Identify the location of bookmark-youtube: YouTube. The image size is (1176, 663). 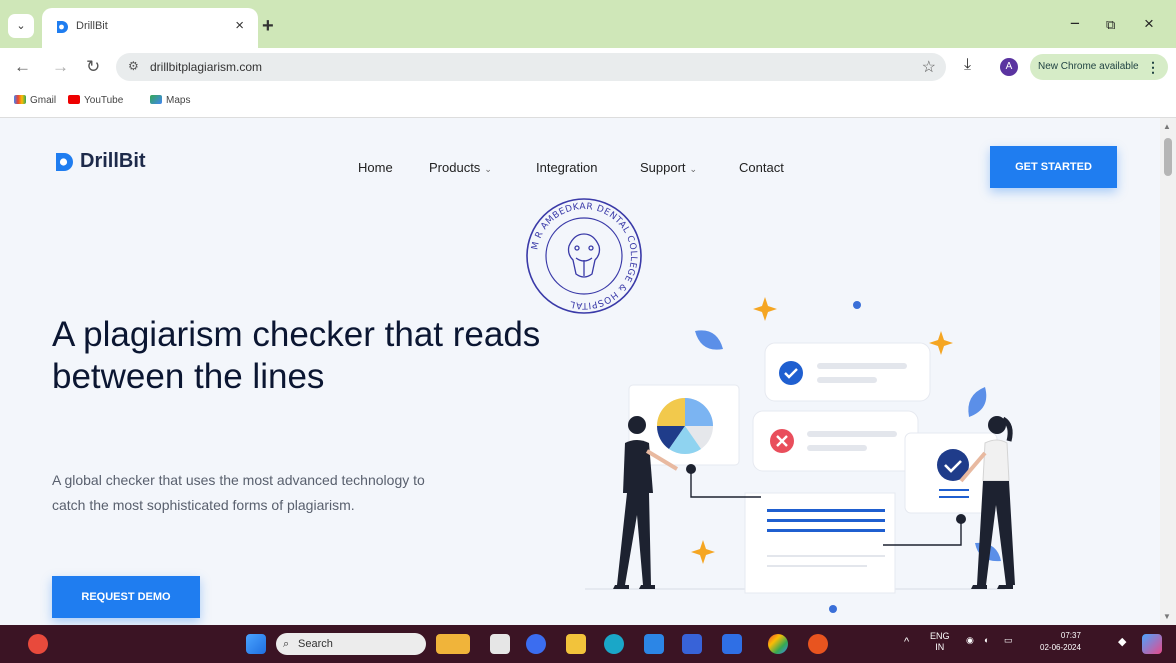
(95, 100).